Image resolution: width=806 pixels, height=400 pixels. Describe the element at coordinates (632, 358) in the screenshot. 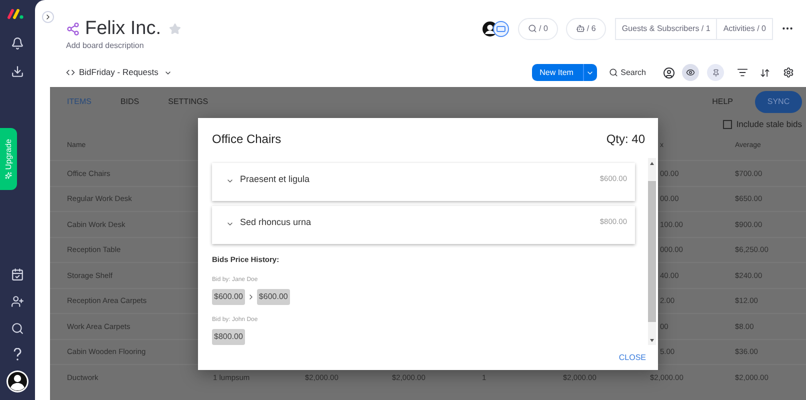

I see `close-button: CLOSE` at that location.